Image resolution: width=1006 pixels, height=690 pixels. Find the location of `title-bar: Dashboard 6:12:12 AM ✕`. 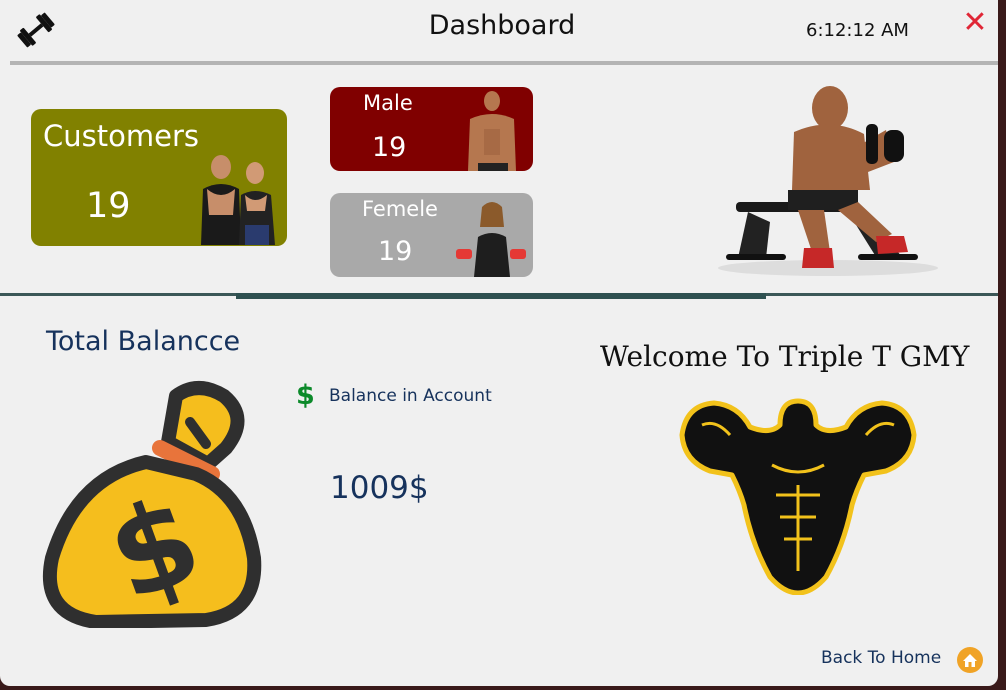

title-bar: Dashboard 6:12:12 AM ✕ is located at coordinates (499, 30).